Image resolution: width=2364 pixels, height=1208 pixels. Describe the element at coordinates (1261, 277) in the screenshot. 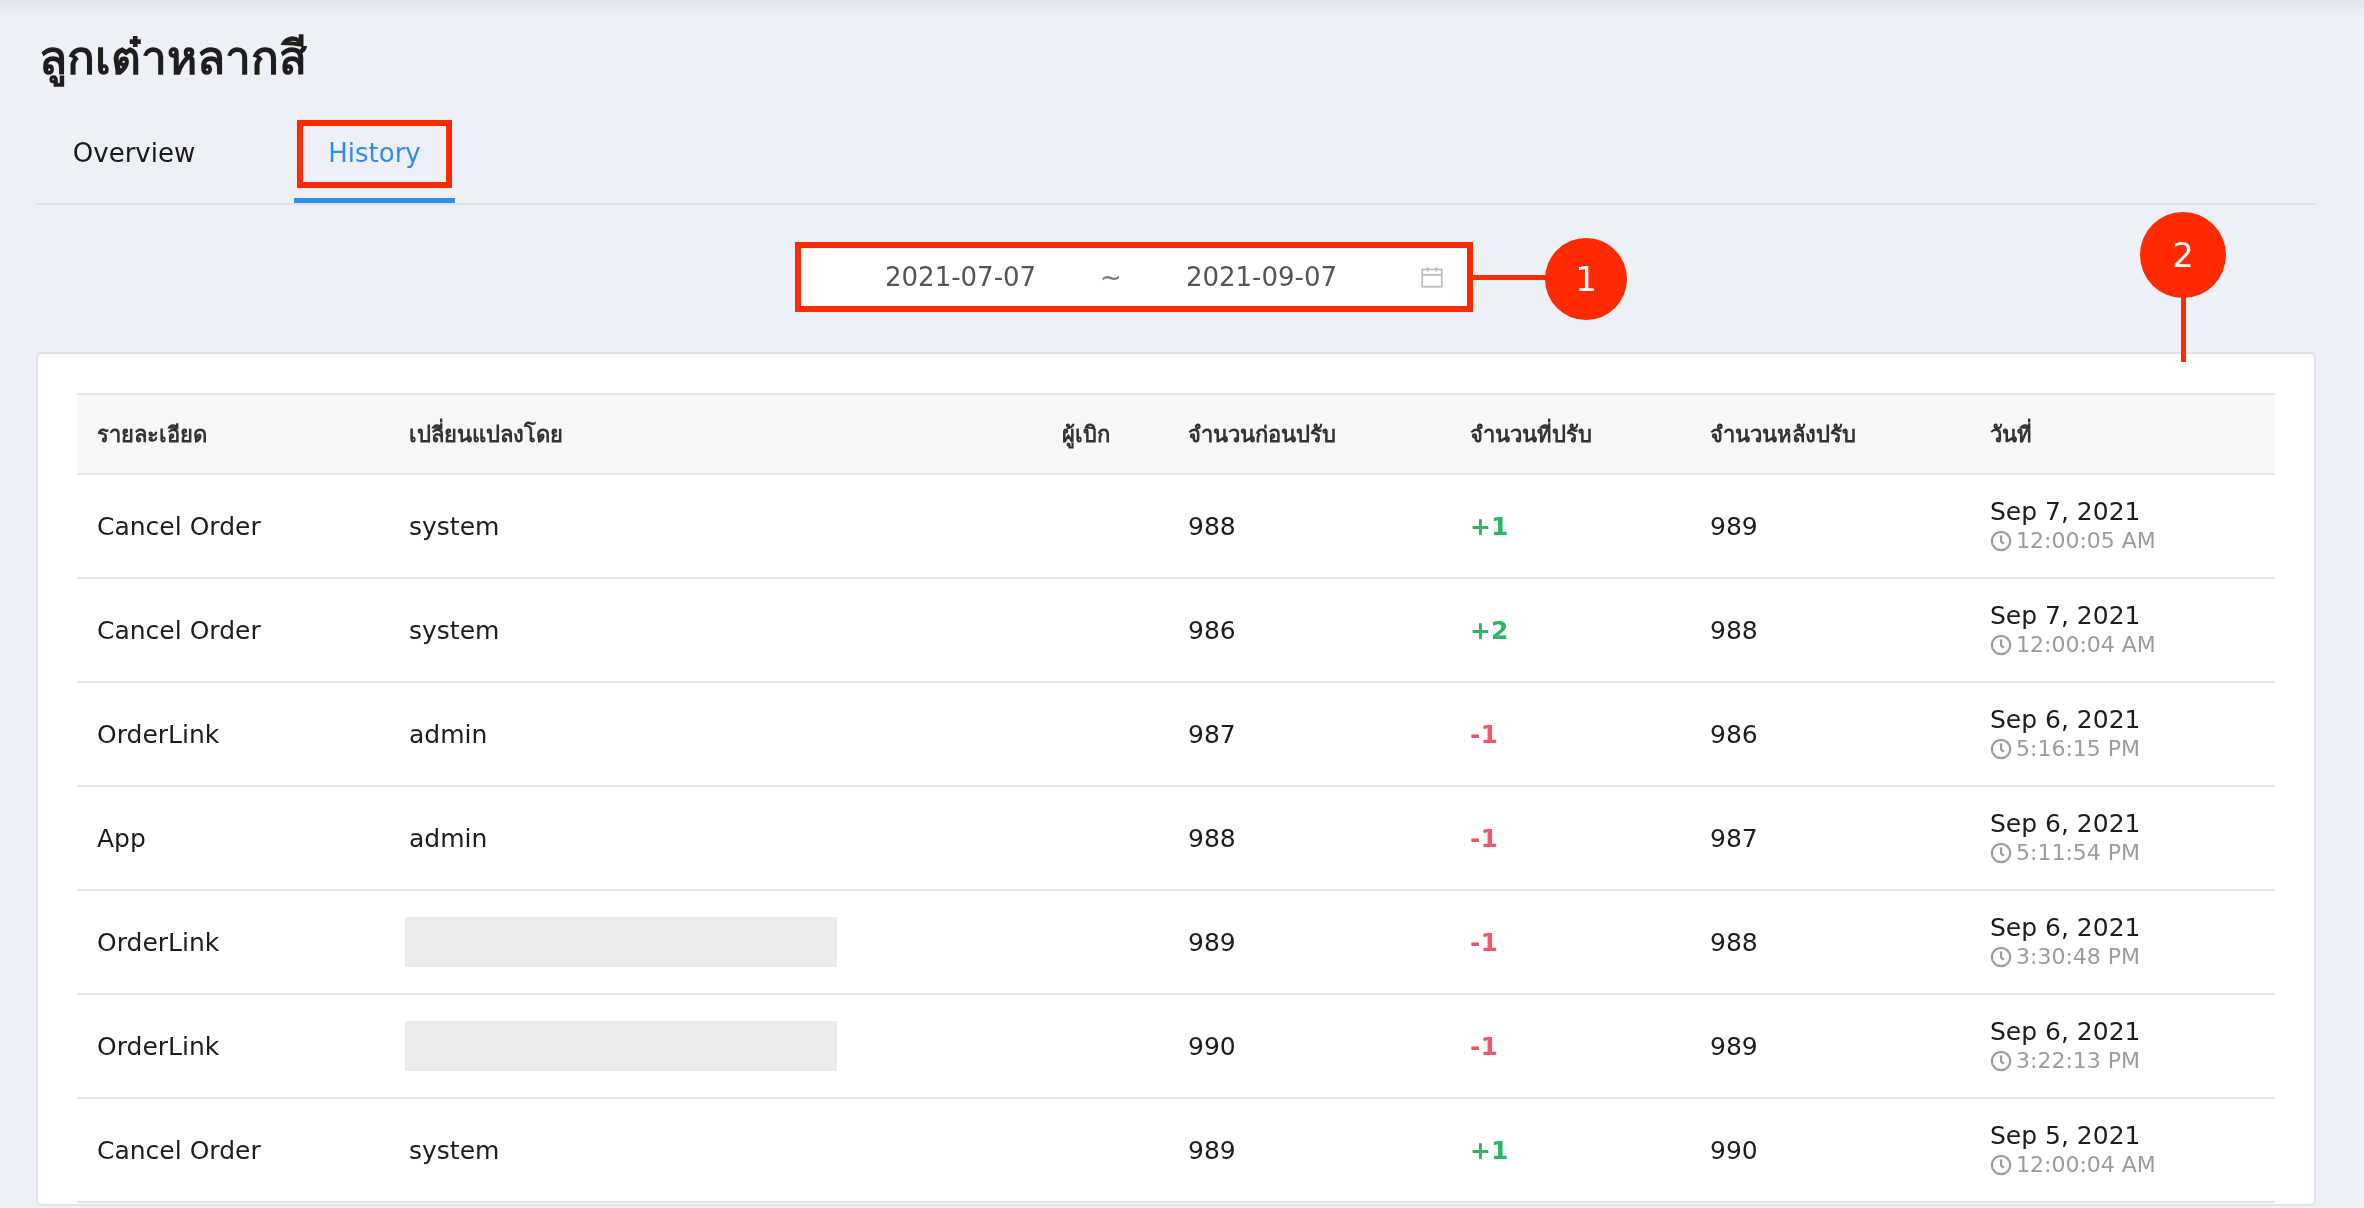

I see `end-date: 2021-09-07` at that location.